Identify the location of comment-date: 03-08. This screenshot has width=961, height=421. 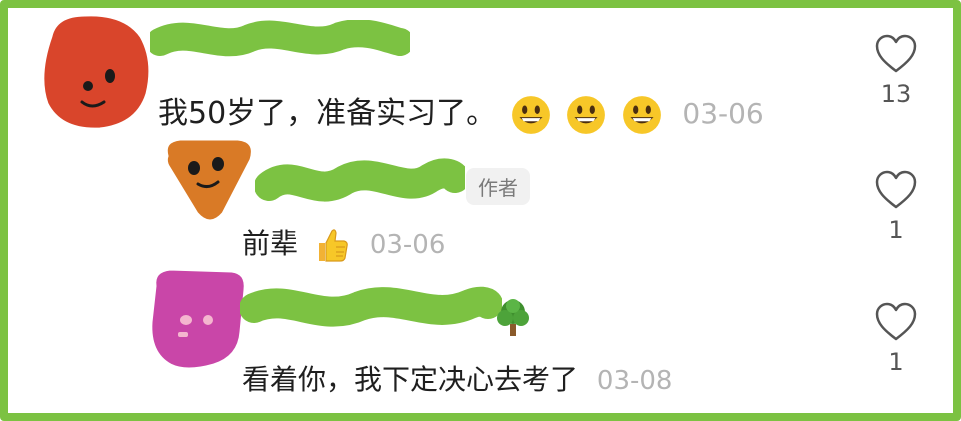
(634, 381).